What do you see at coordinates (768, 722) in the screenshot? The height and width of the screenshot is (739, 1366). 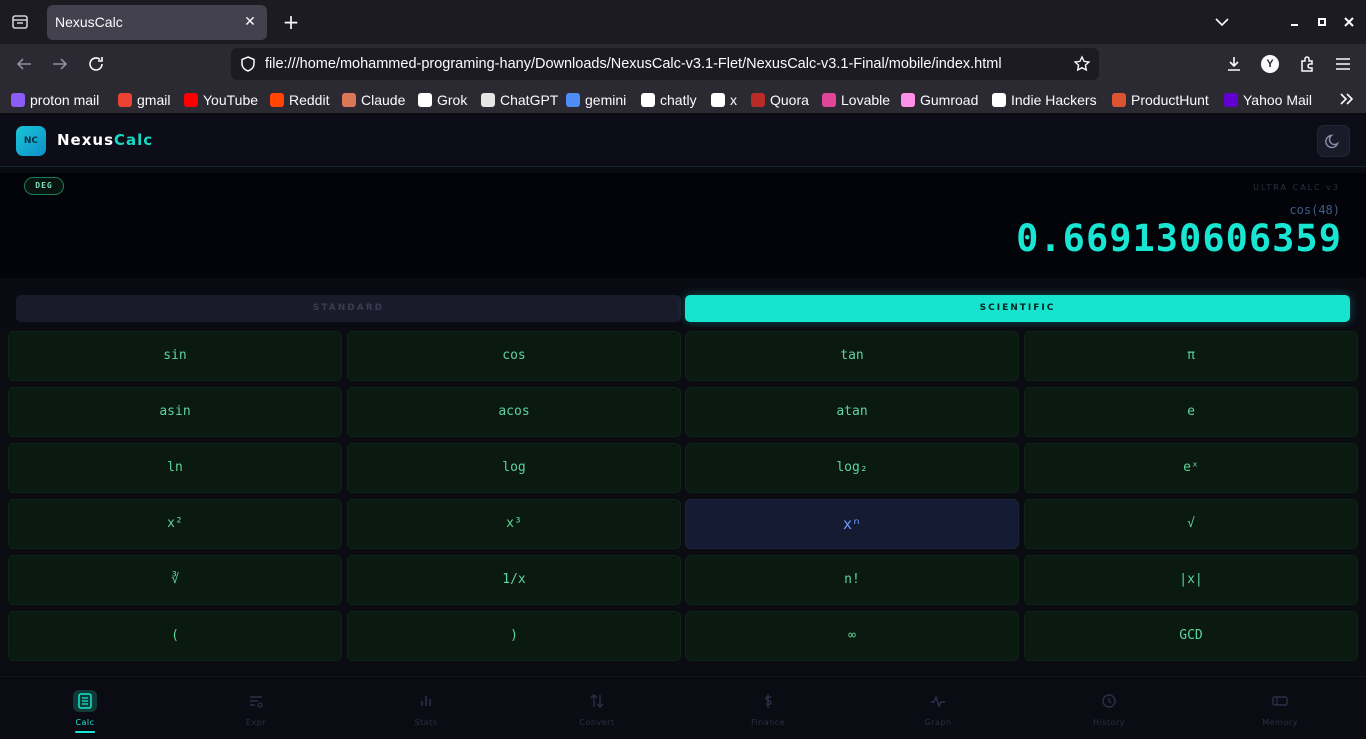 I see `nav-label: Finance` at bounding box center [768, 722].